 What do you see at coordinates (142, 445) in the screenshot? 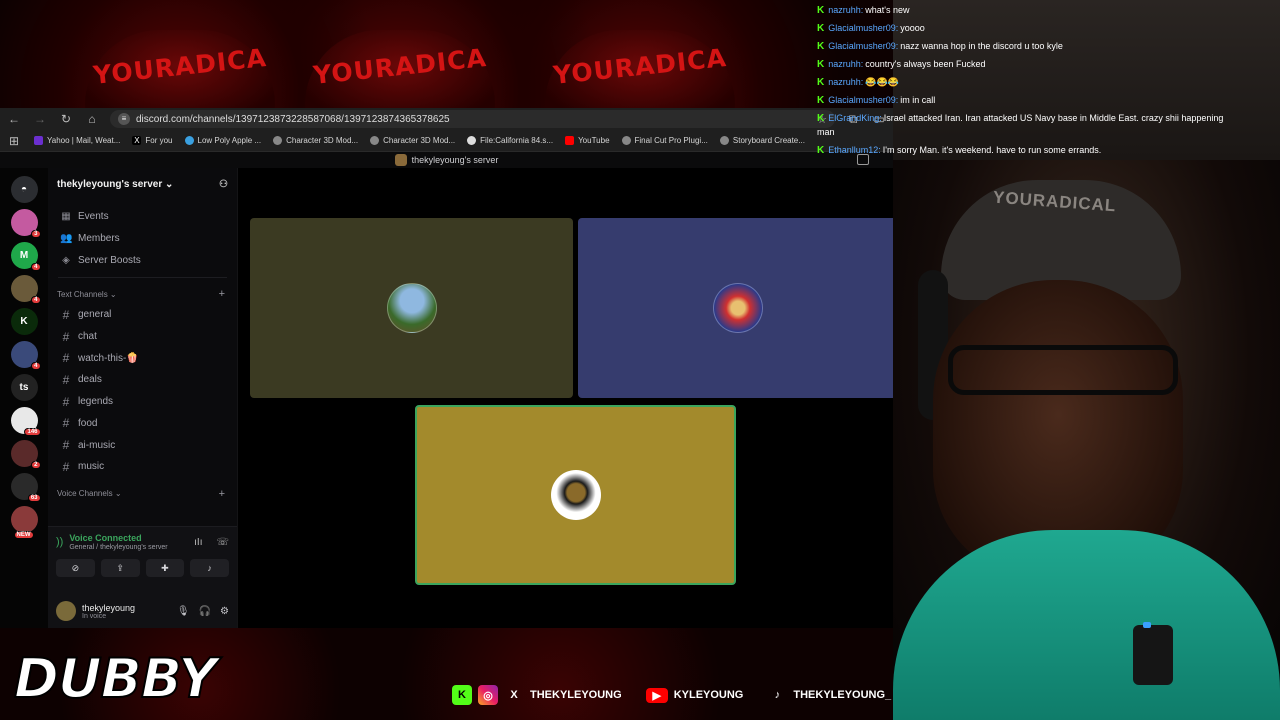
I see `channel-item: # ai-music` at bounding box center [142, 445].